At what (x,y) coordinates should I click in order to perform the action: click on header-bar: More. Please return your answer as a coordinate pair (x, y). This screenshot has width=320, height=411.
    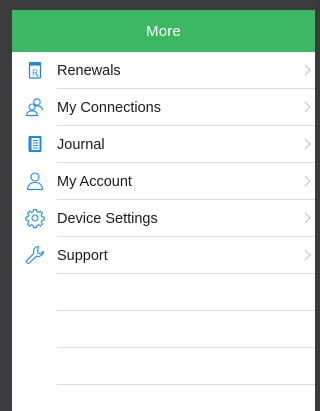
    Looking at the image, I should click on (163, 31).